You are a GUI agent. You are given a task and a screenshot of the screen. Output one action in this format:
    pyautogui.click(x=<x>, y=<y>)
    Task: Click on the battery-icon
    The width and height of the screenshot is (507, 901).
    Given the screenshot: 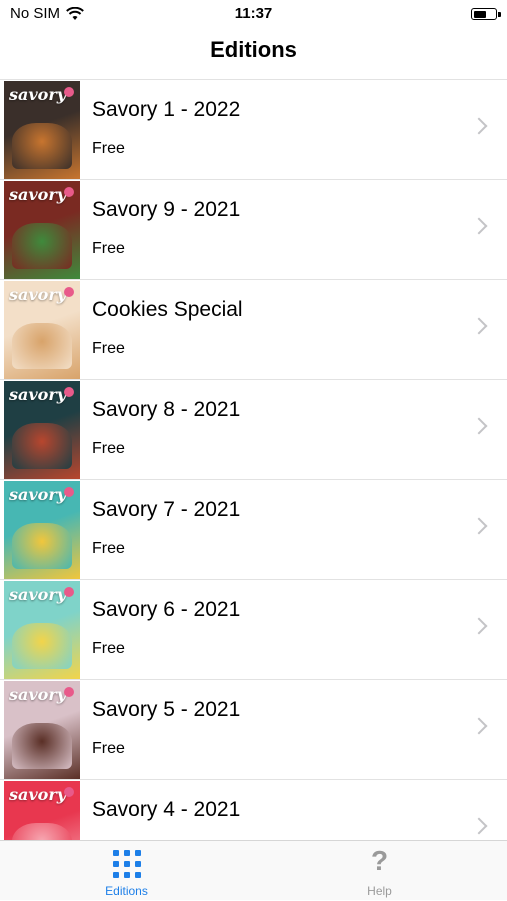 What is the action you would take?
    pyautogui.click(x=486, y=14)
    